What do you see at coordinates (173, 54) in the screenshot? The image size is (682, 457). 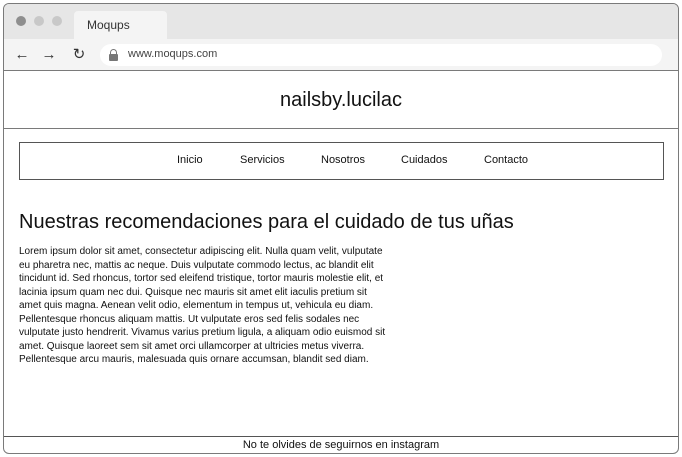 I see `url-text: www.moqups.com` at bounding box center [173, 54].